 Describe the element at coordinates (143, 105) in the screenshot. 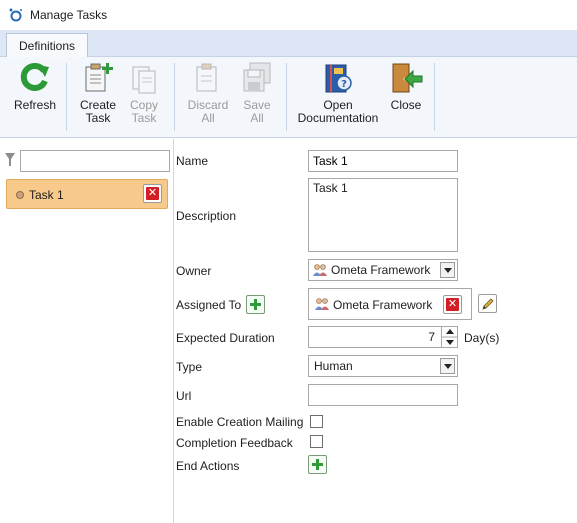

I see `copy-task-label-1: Copy` at that location.